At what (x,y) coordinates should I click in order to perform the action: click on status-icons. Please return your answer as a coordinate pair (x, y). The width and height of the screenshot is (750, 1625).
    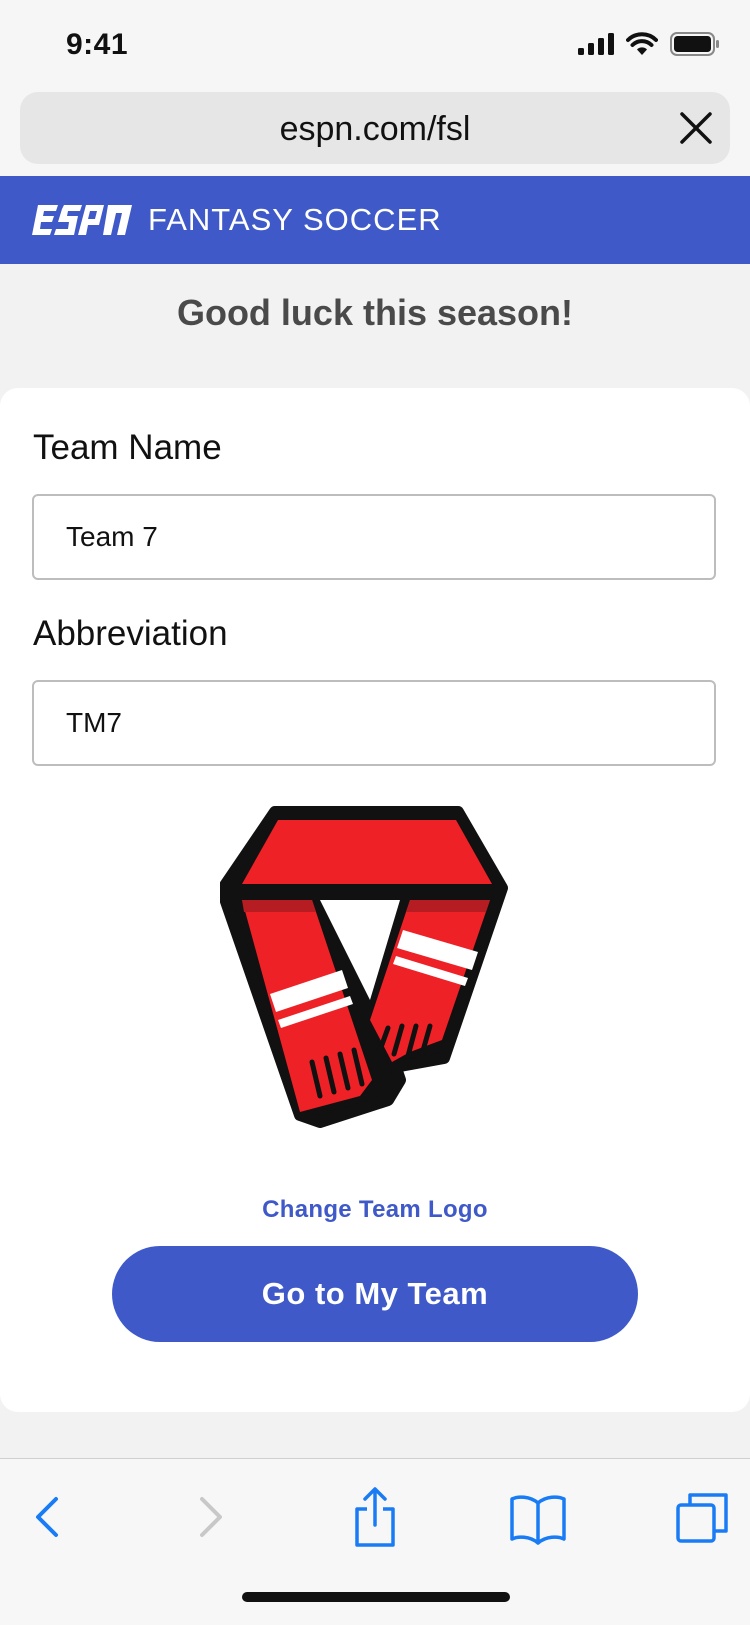
    Looking at the image, I should click on (649, 44).